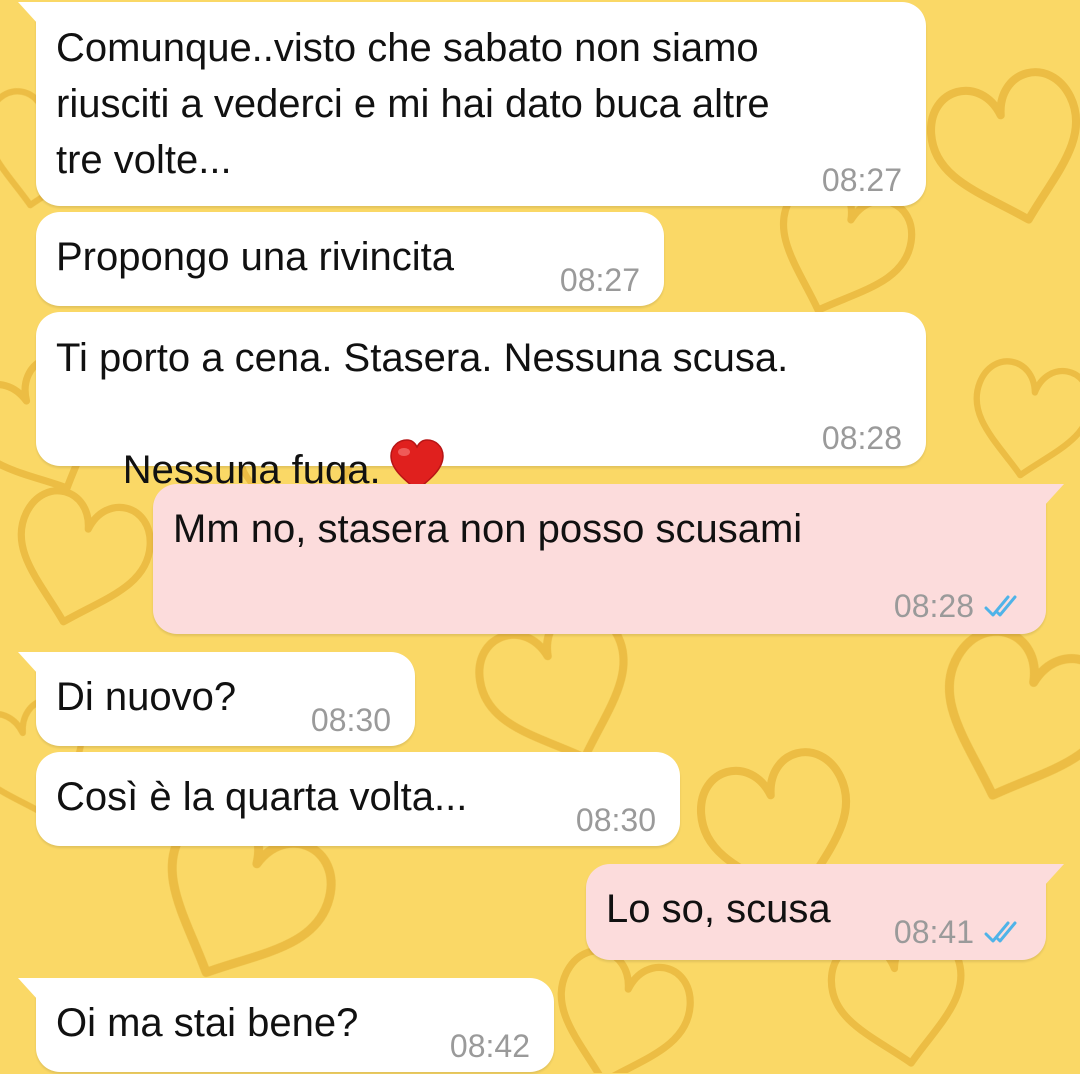 This screenshot has height=1074, width=1080. I want to click on message-text-line: Propongo una rivincita, so click(255, 257).